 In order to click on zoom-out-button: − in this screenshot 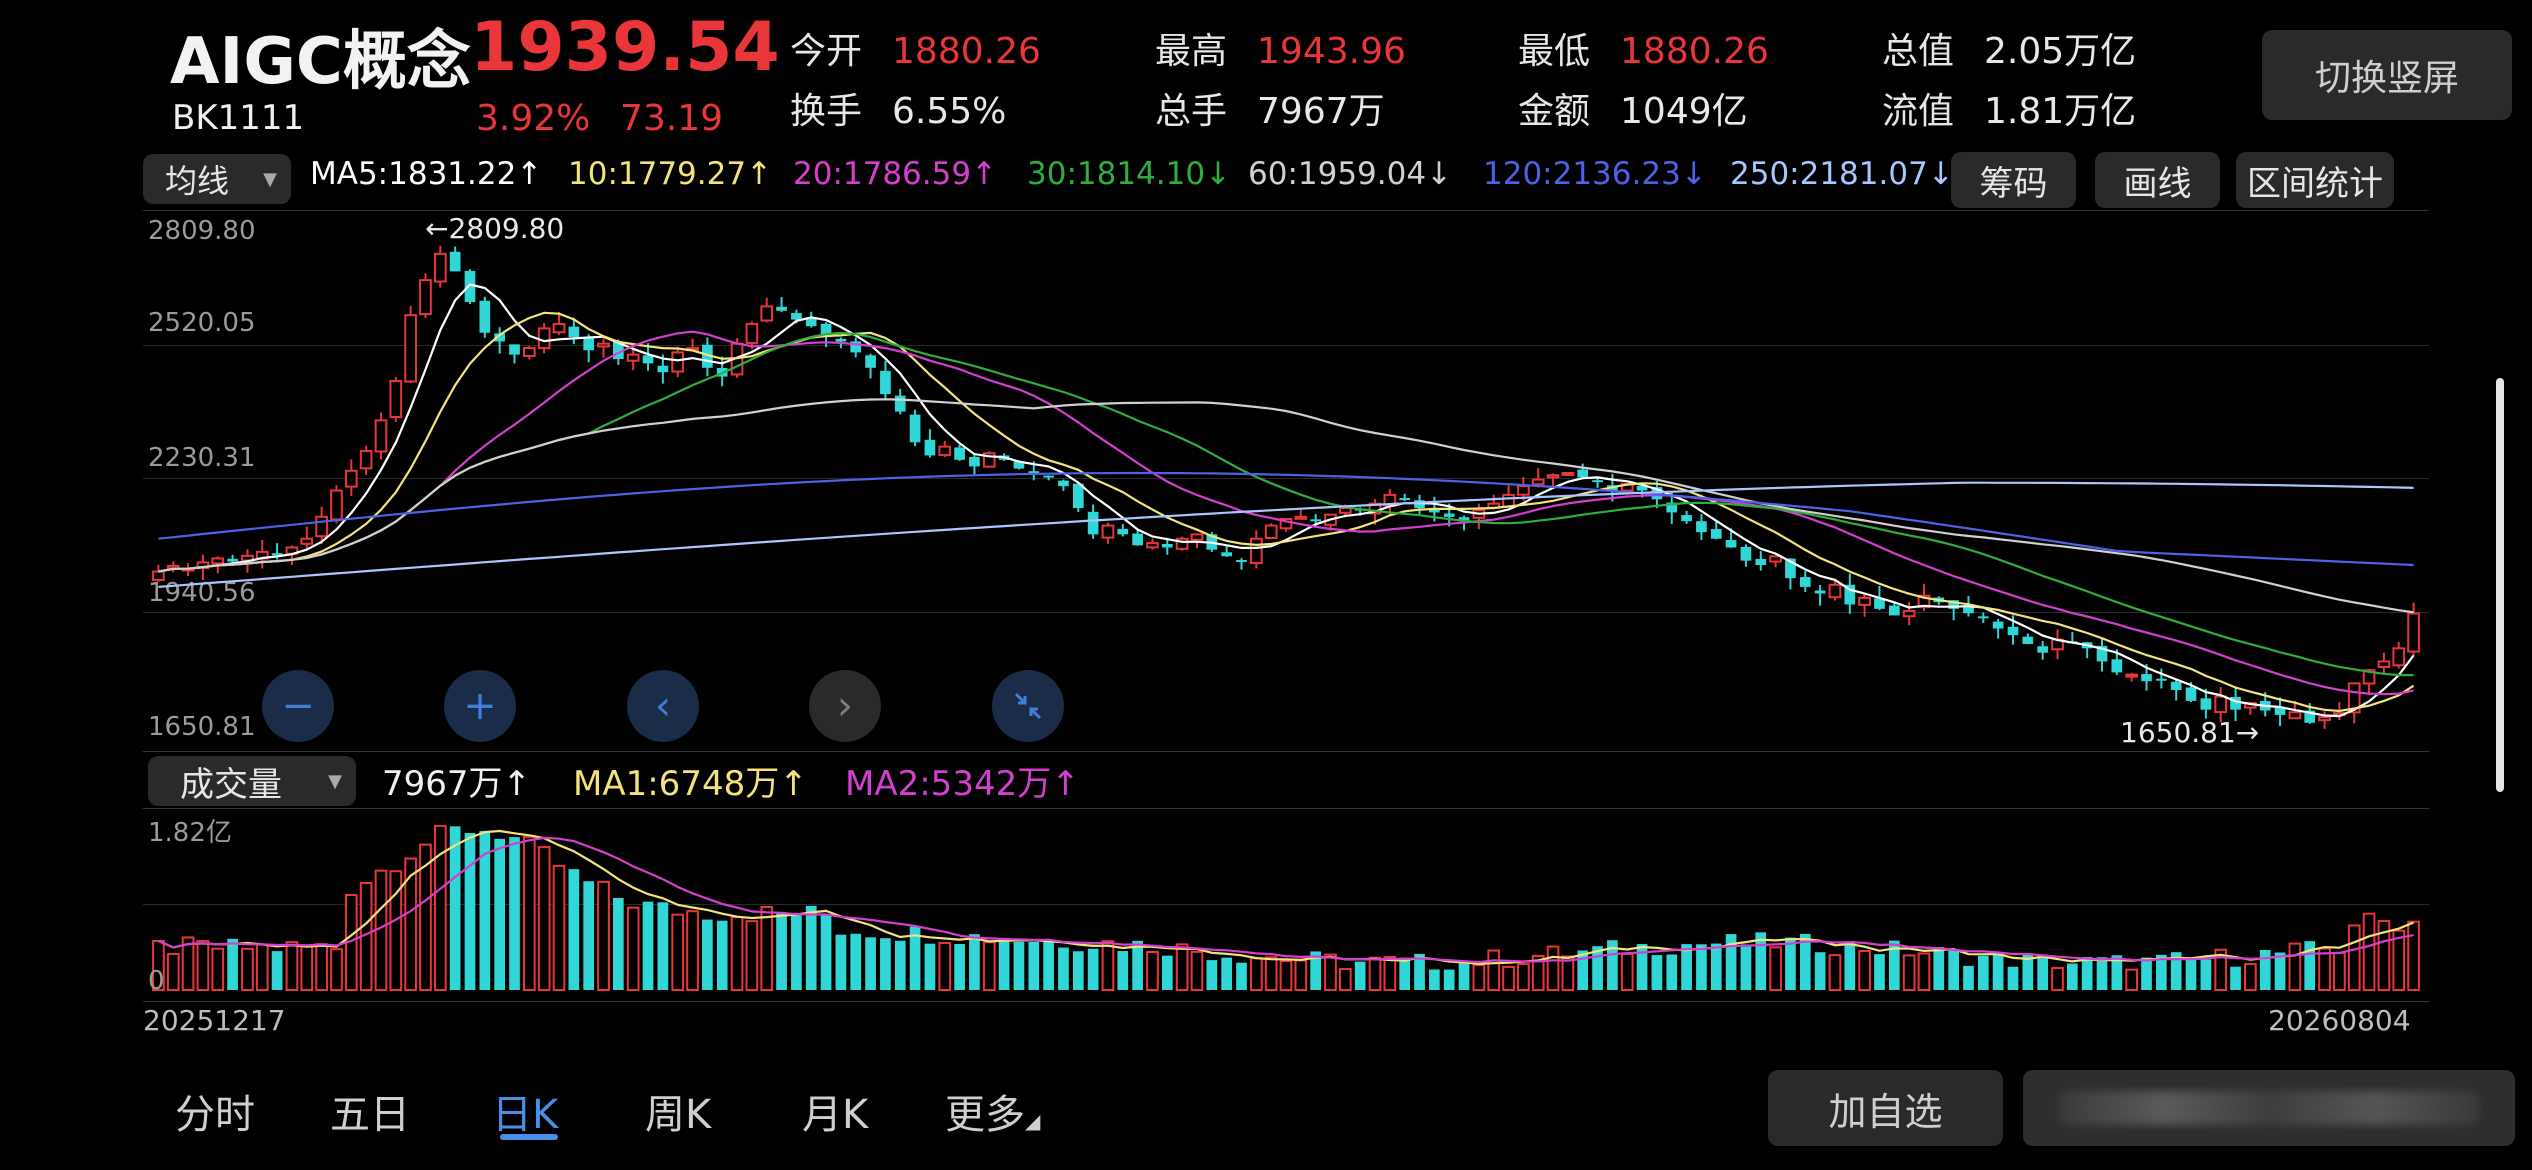, I will do `click(298, 706)`.